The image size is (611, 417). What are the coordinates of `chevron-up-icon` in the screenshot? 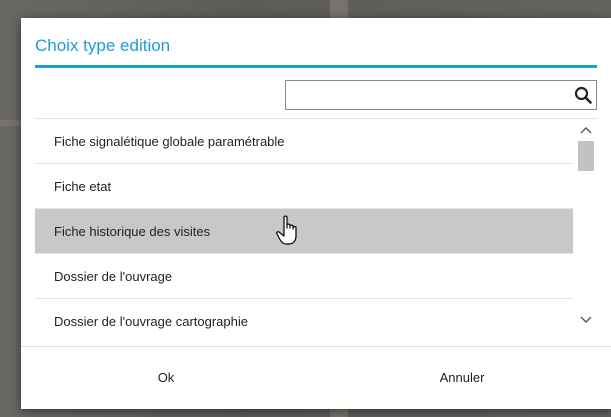 It's located at (586, 129).